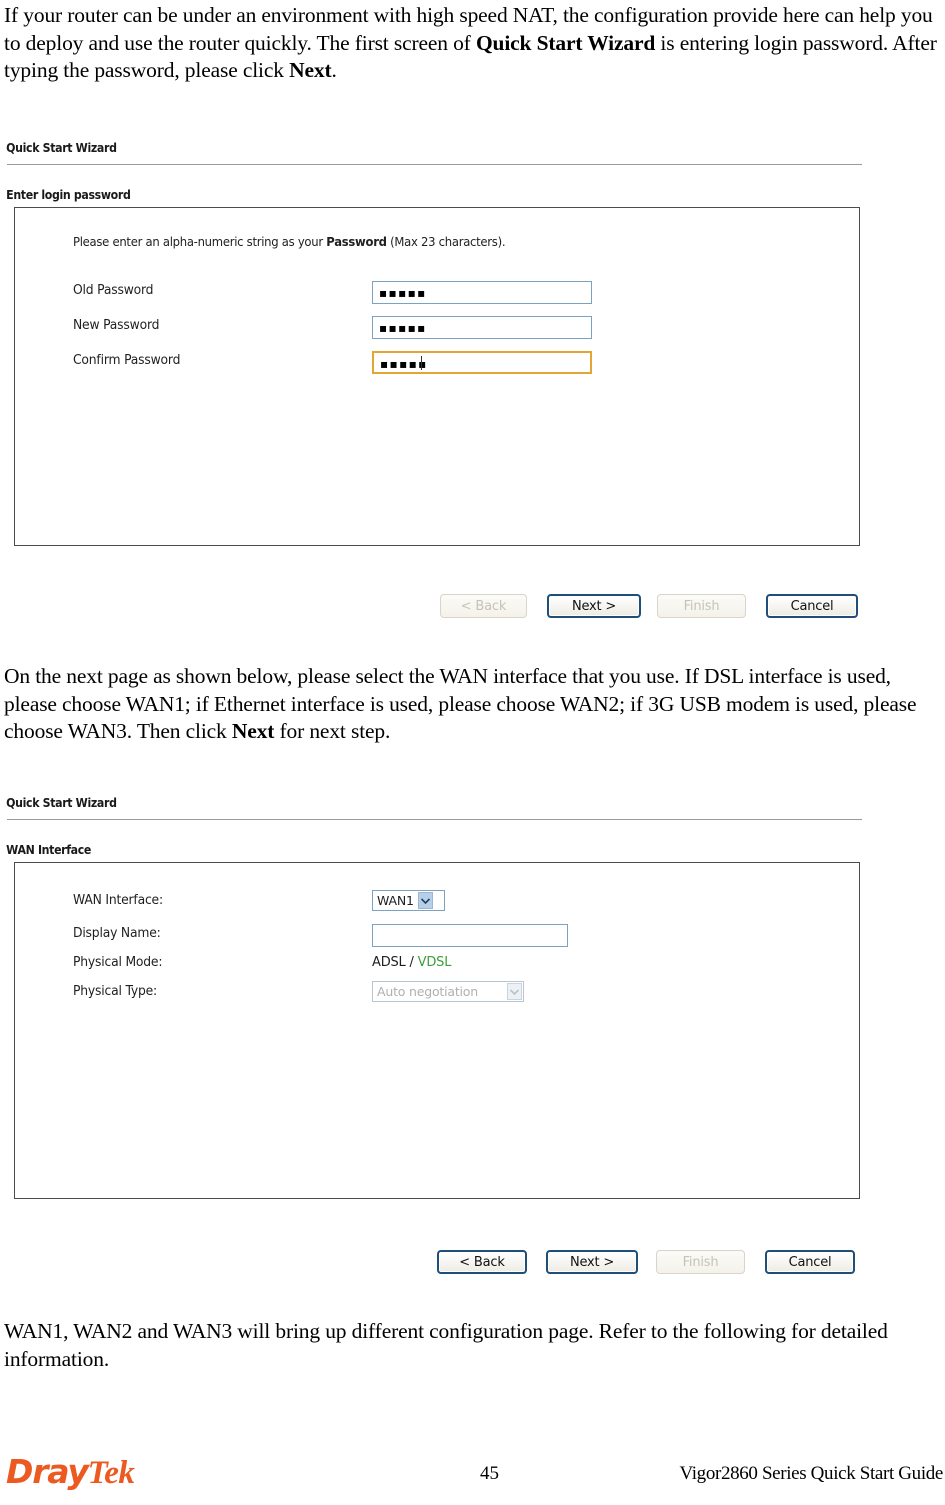 The image size is (945, 1505). What do you see at coordinates (421, 363) in the screenshot?
I see `text-cursor` at bounding box center [421, 363].